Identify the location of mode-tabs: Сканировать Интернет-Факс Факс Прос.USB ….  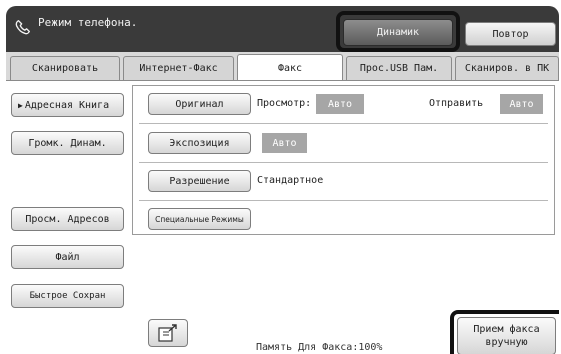
(282, 67).